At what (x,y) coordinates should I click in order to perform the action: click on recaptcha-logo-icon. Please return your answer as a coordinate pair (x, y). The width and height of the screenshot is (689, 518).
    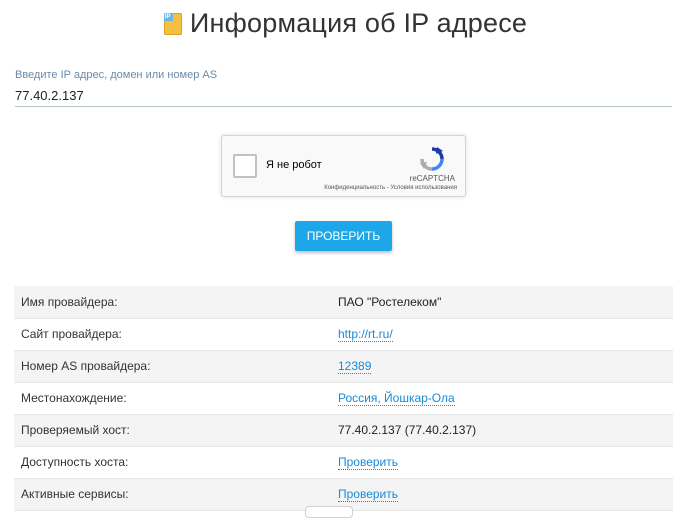
    Looking at the image, I should click on (432, 159).